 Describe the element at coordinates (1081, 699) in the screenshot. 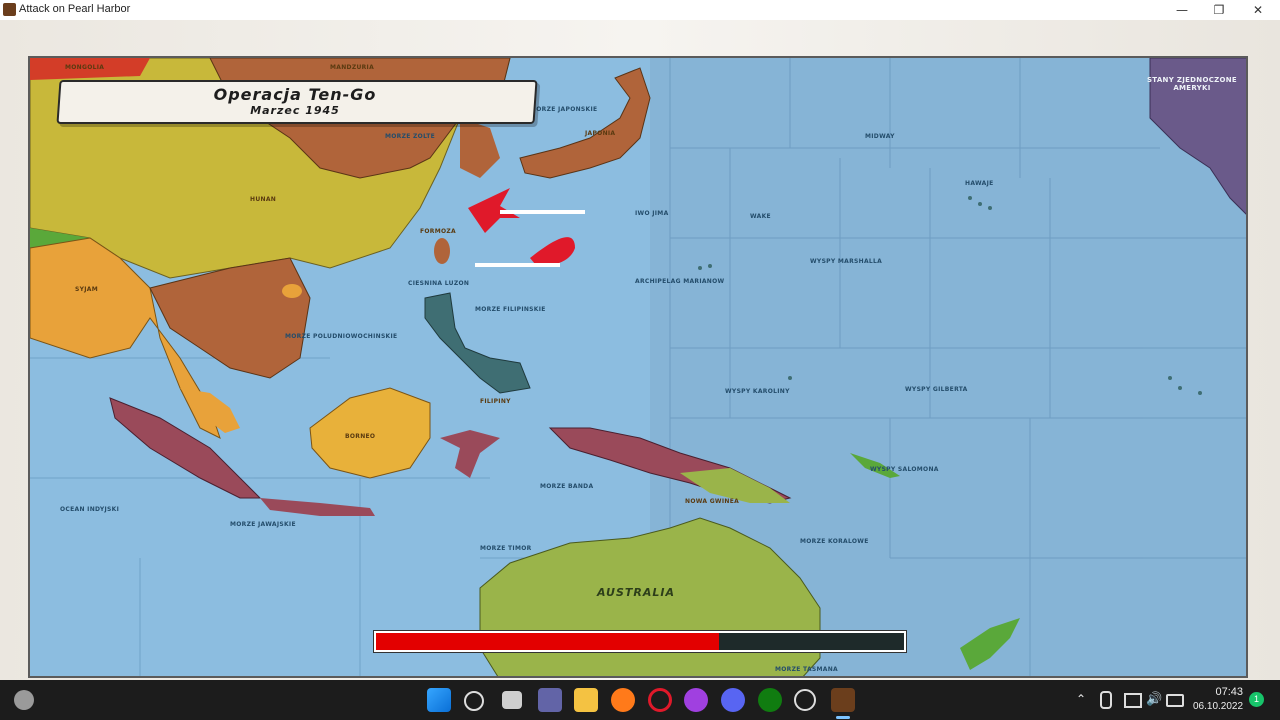

I see `chevron-up-icon: ⌃` at that location.